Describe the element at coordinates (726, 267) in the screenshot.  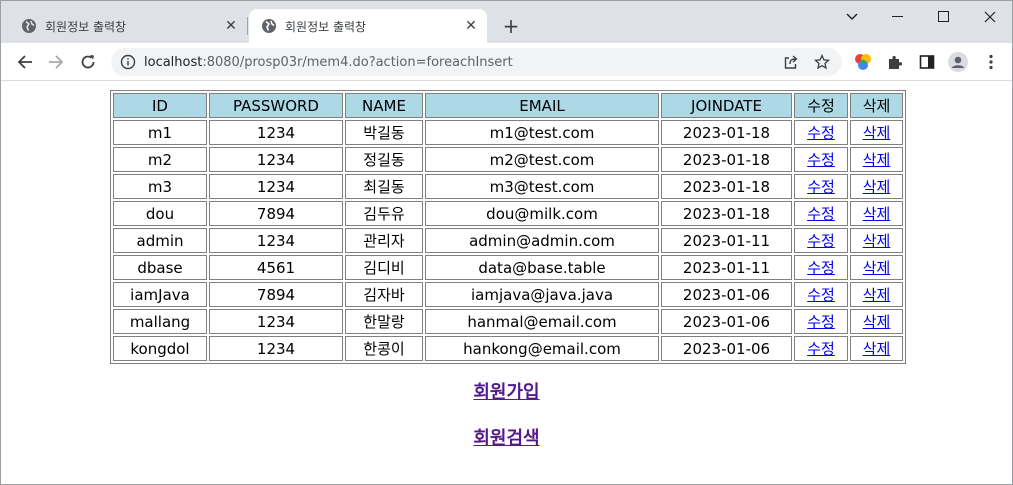
I see `cell-joindate: 2023-01-11` at that location.